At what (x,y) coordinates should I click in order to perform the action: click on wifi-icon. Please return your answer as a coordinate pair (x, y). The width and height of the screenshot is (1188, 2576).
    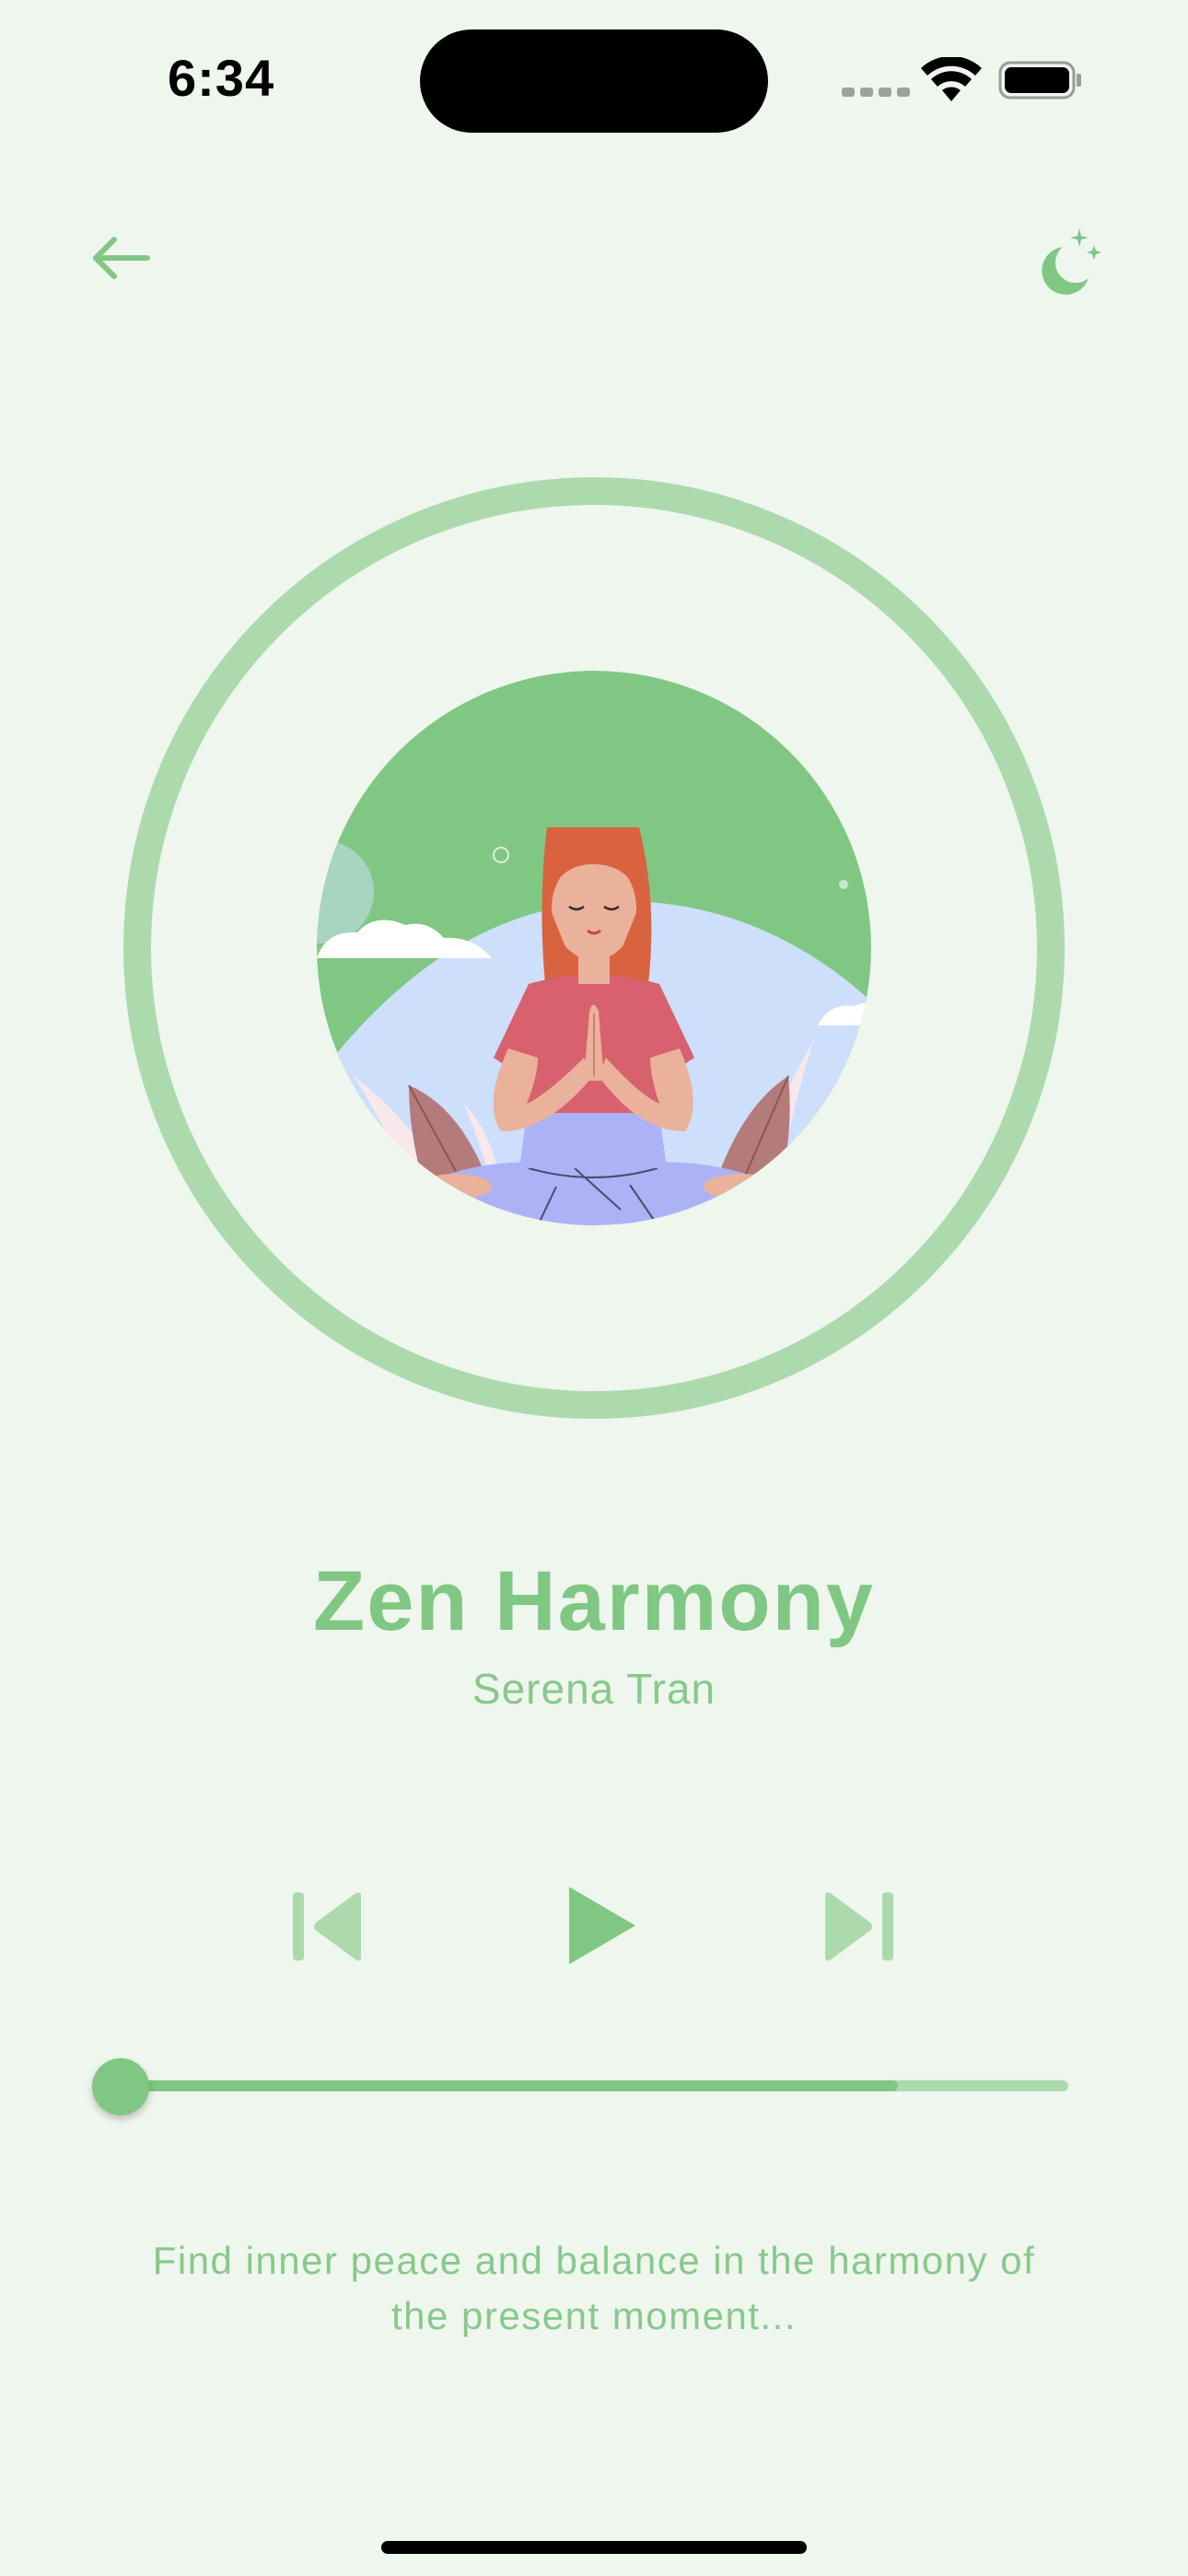
    Looking at the image, I should click on (951, 79).